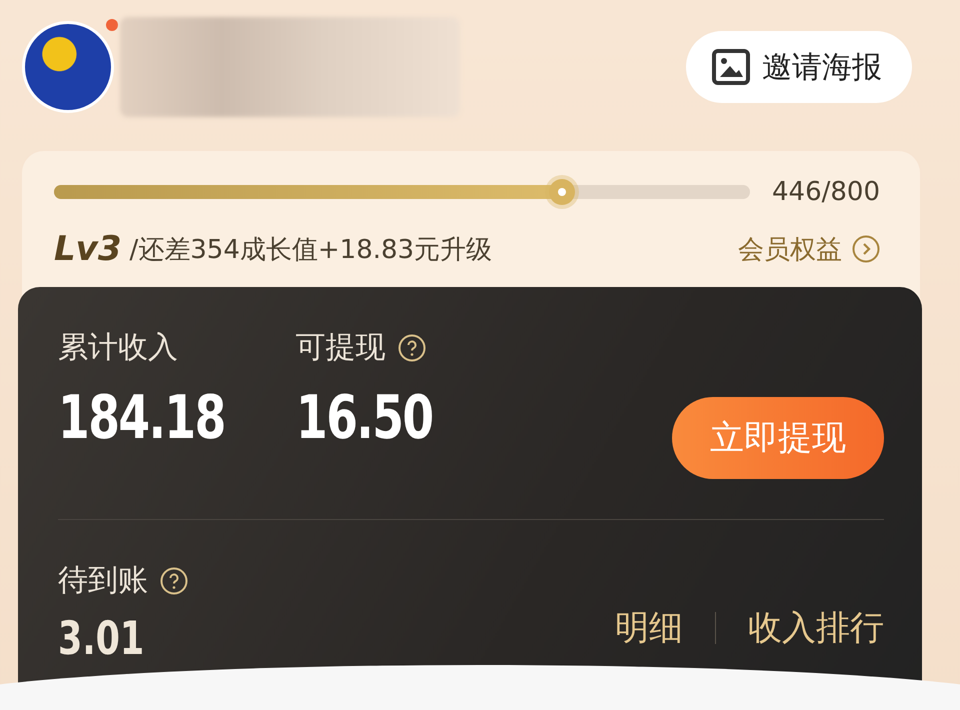 The height and width of the screenshot is (710, 960). Describe the element at coordinates (731, 67) in the screenshot. I see `image-icon` at that location.